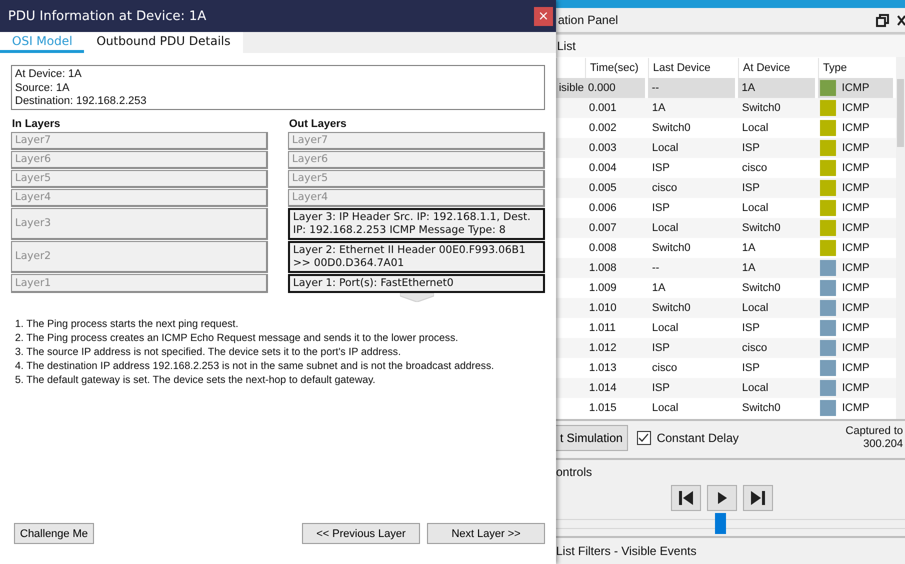 Image resolution: width=905 pixels, height=564 pixels. Describe the element at coordinates (416, 224) in the screenshot. I see `layer-box: Layer 3: IP Header Src. IP: 192.168.1.1, Dest. IP: 192.168.2.253 ICMP Message Type: 8` at that location.